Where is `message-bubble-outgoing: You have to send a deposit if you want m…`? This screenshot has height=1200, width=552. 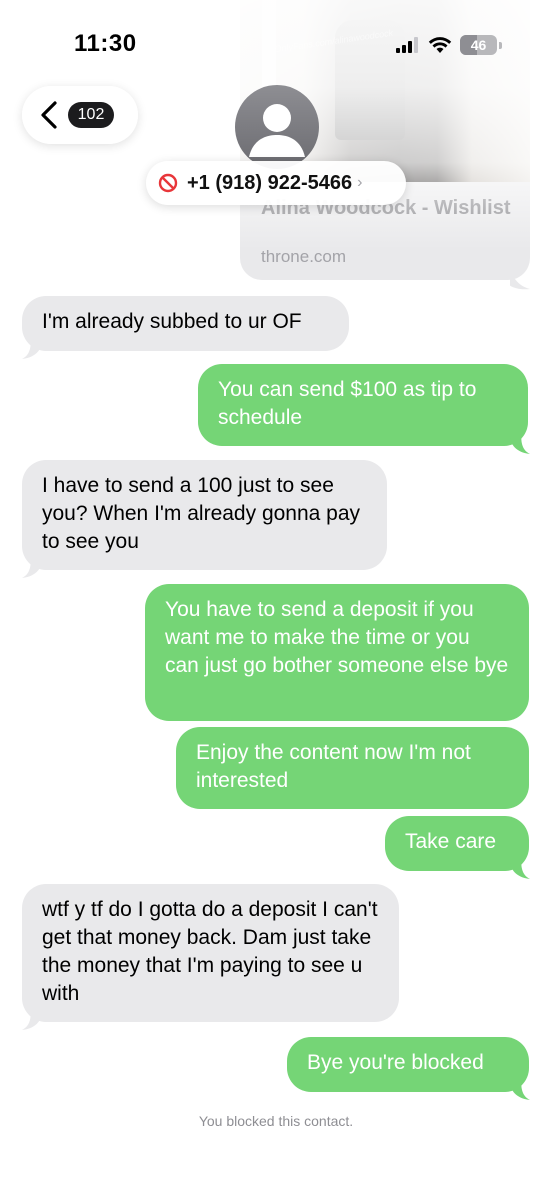
message-bubble-outgoing: You have to send a deposit if you want m… is located at coordinates (337, 652).